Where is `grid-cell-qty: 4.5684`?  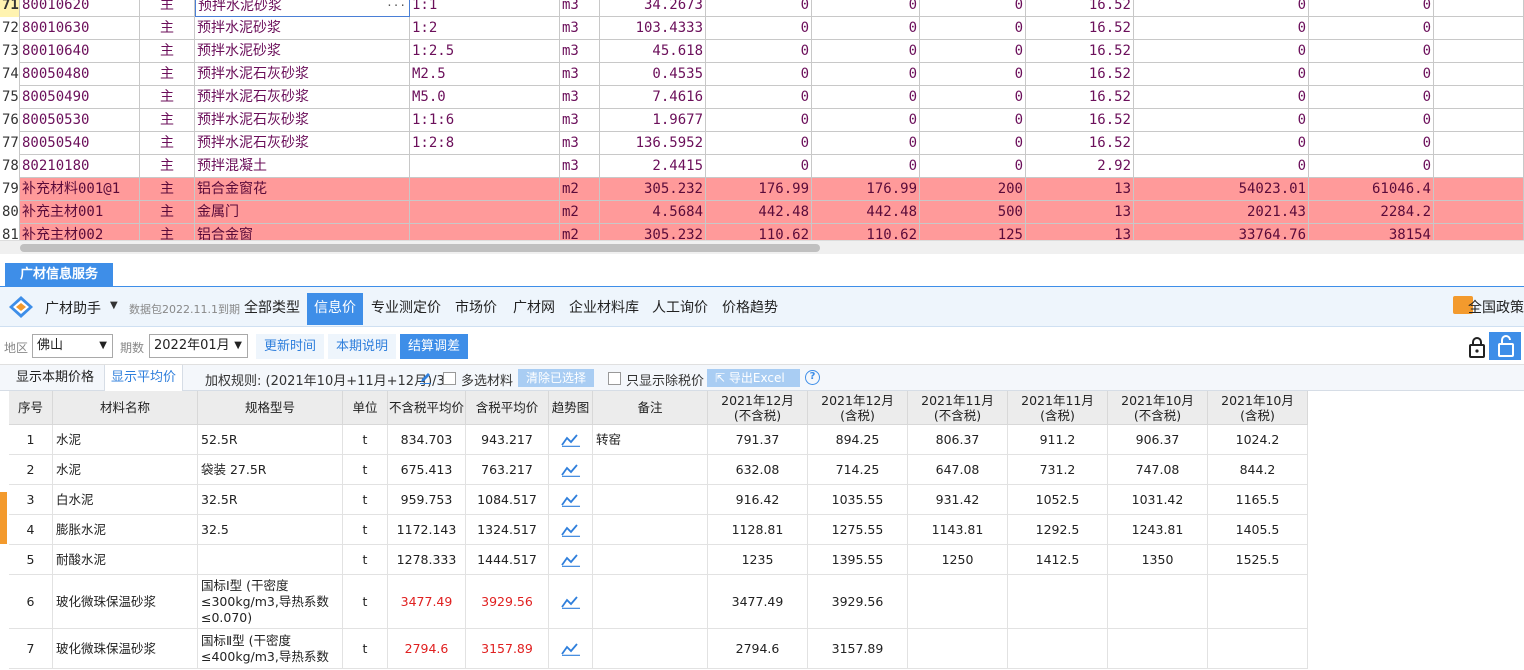
grid-cell-qty: 4.5684 is located at coordinates (653, 212).